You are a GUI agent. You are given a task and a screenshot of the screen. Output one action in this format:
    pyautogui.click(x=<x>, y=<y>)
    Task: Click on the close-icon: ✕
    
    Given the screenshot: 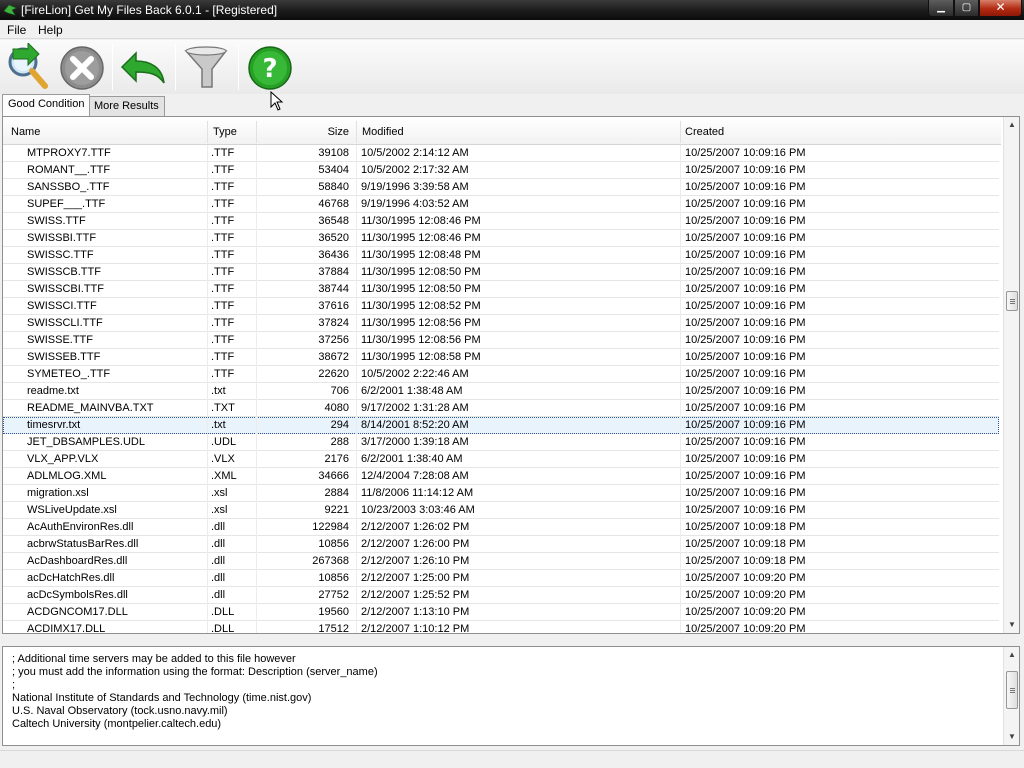 What is the action you would take?
    pyautogui.click(x=1000, y=7)
    